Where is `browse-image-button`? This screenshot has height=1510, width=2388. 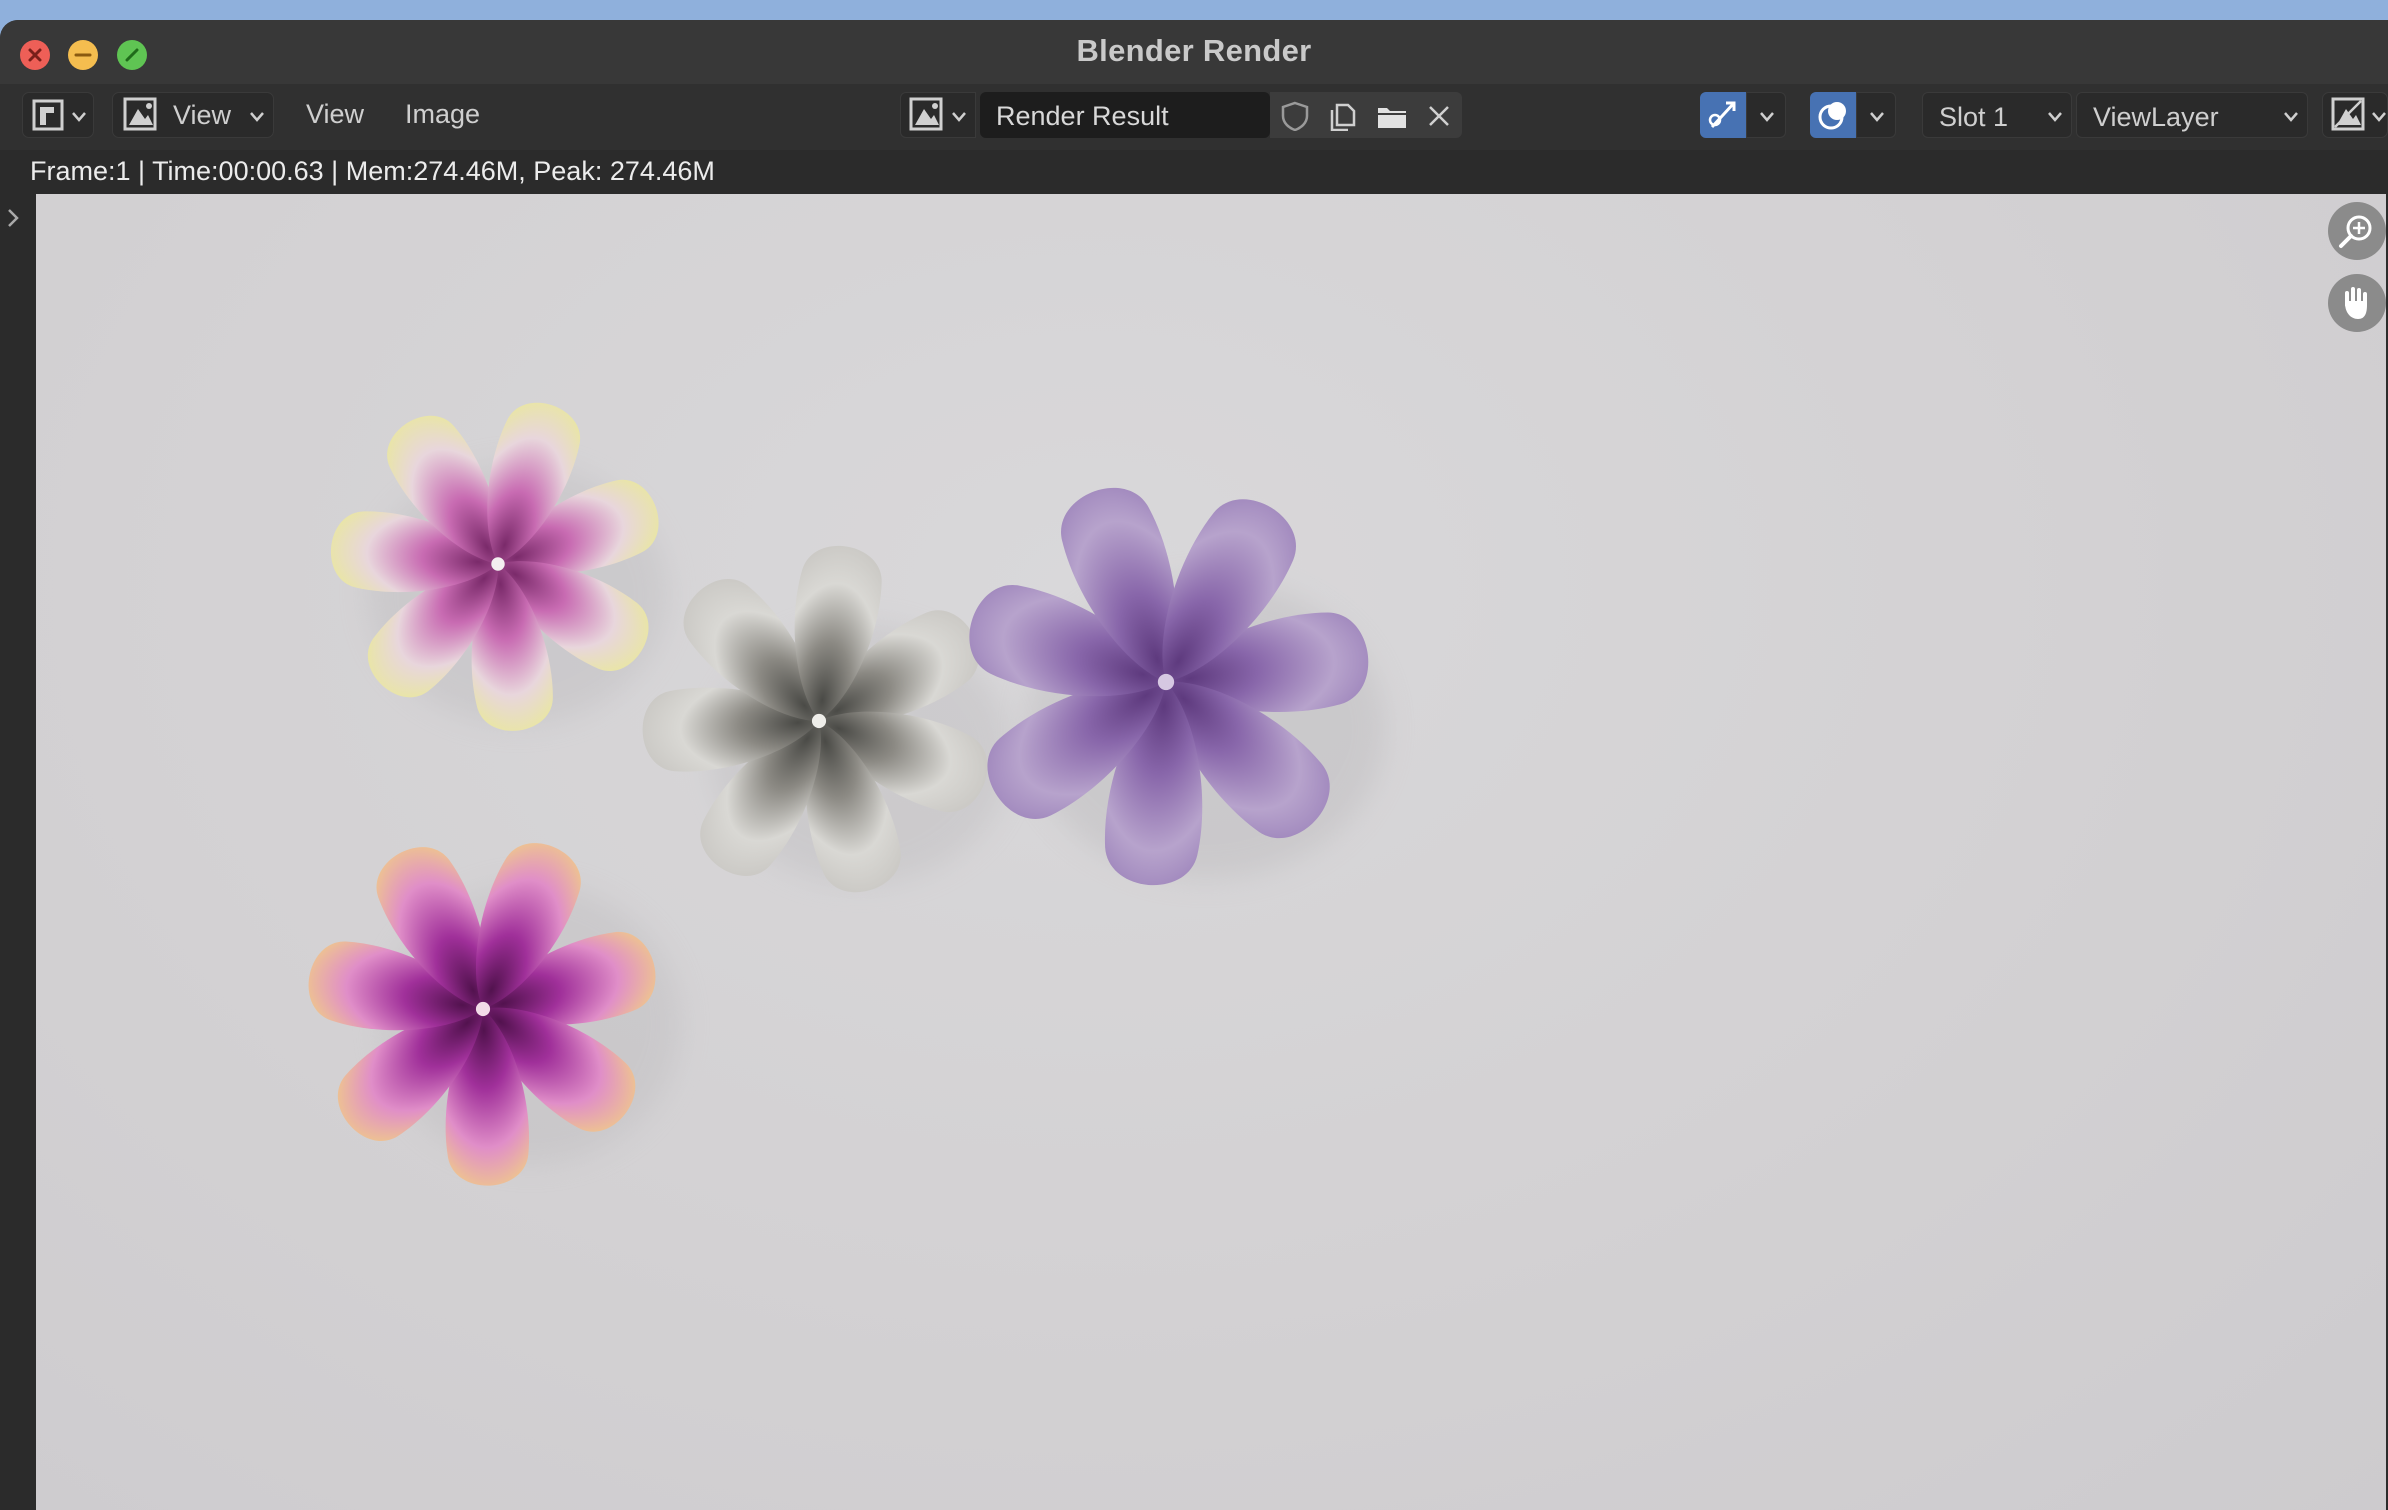
browse-image-button is located at coordinates (938, 115).